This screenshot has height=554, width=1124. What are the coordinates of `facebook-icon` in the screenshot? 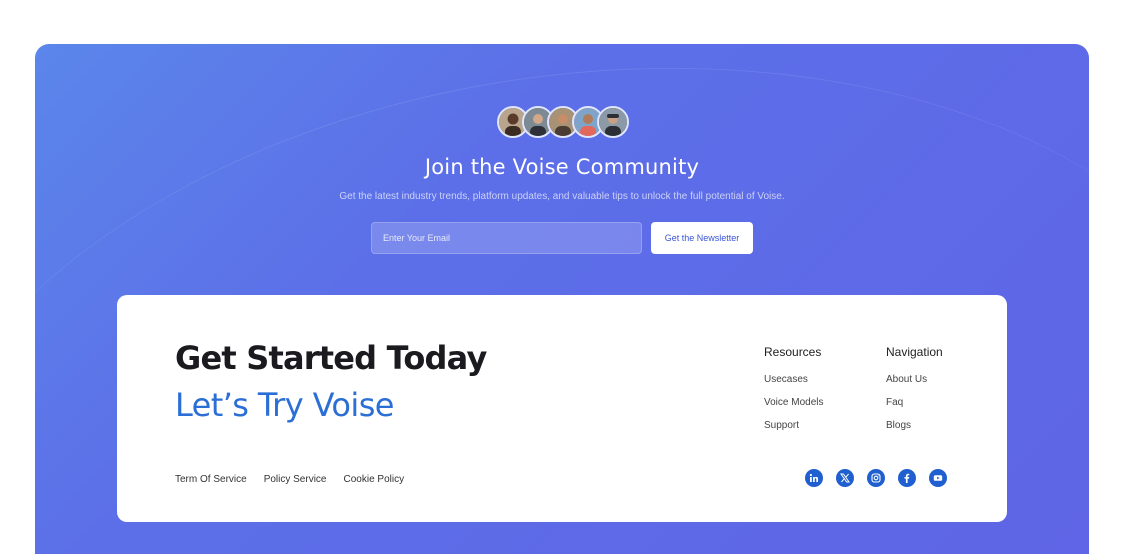 It's located at (907, 478).